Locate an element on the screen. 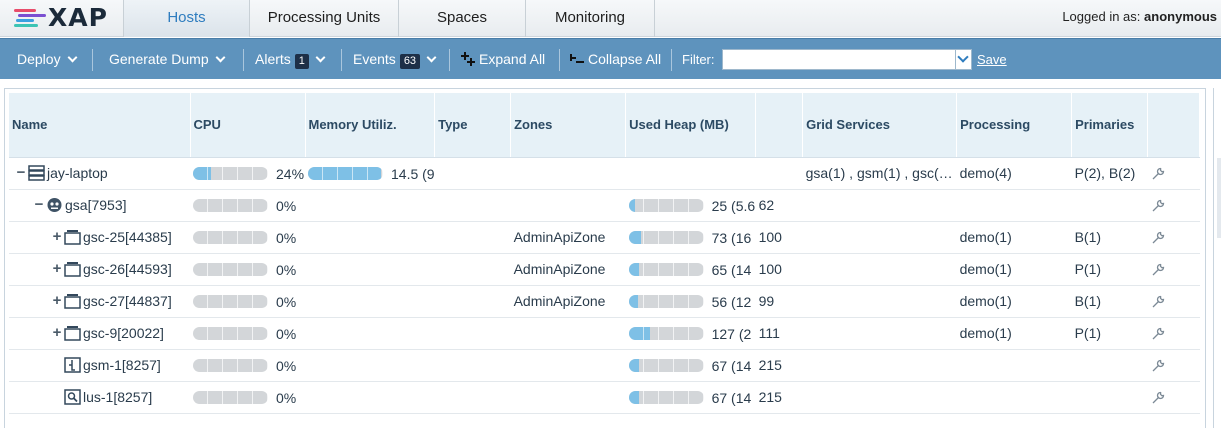 The height and width of the screenshot is (428, 1221). memory-value: 14.5 (9 is located at coordinates (413, 173).